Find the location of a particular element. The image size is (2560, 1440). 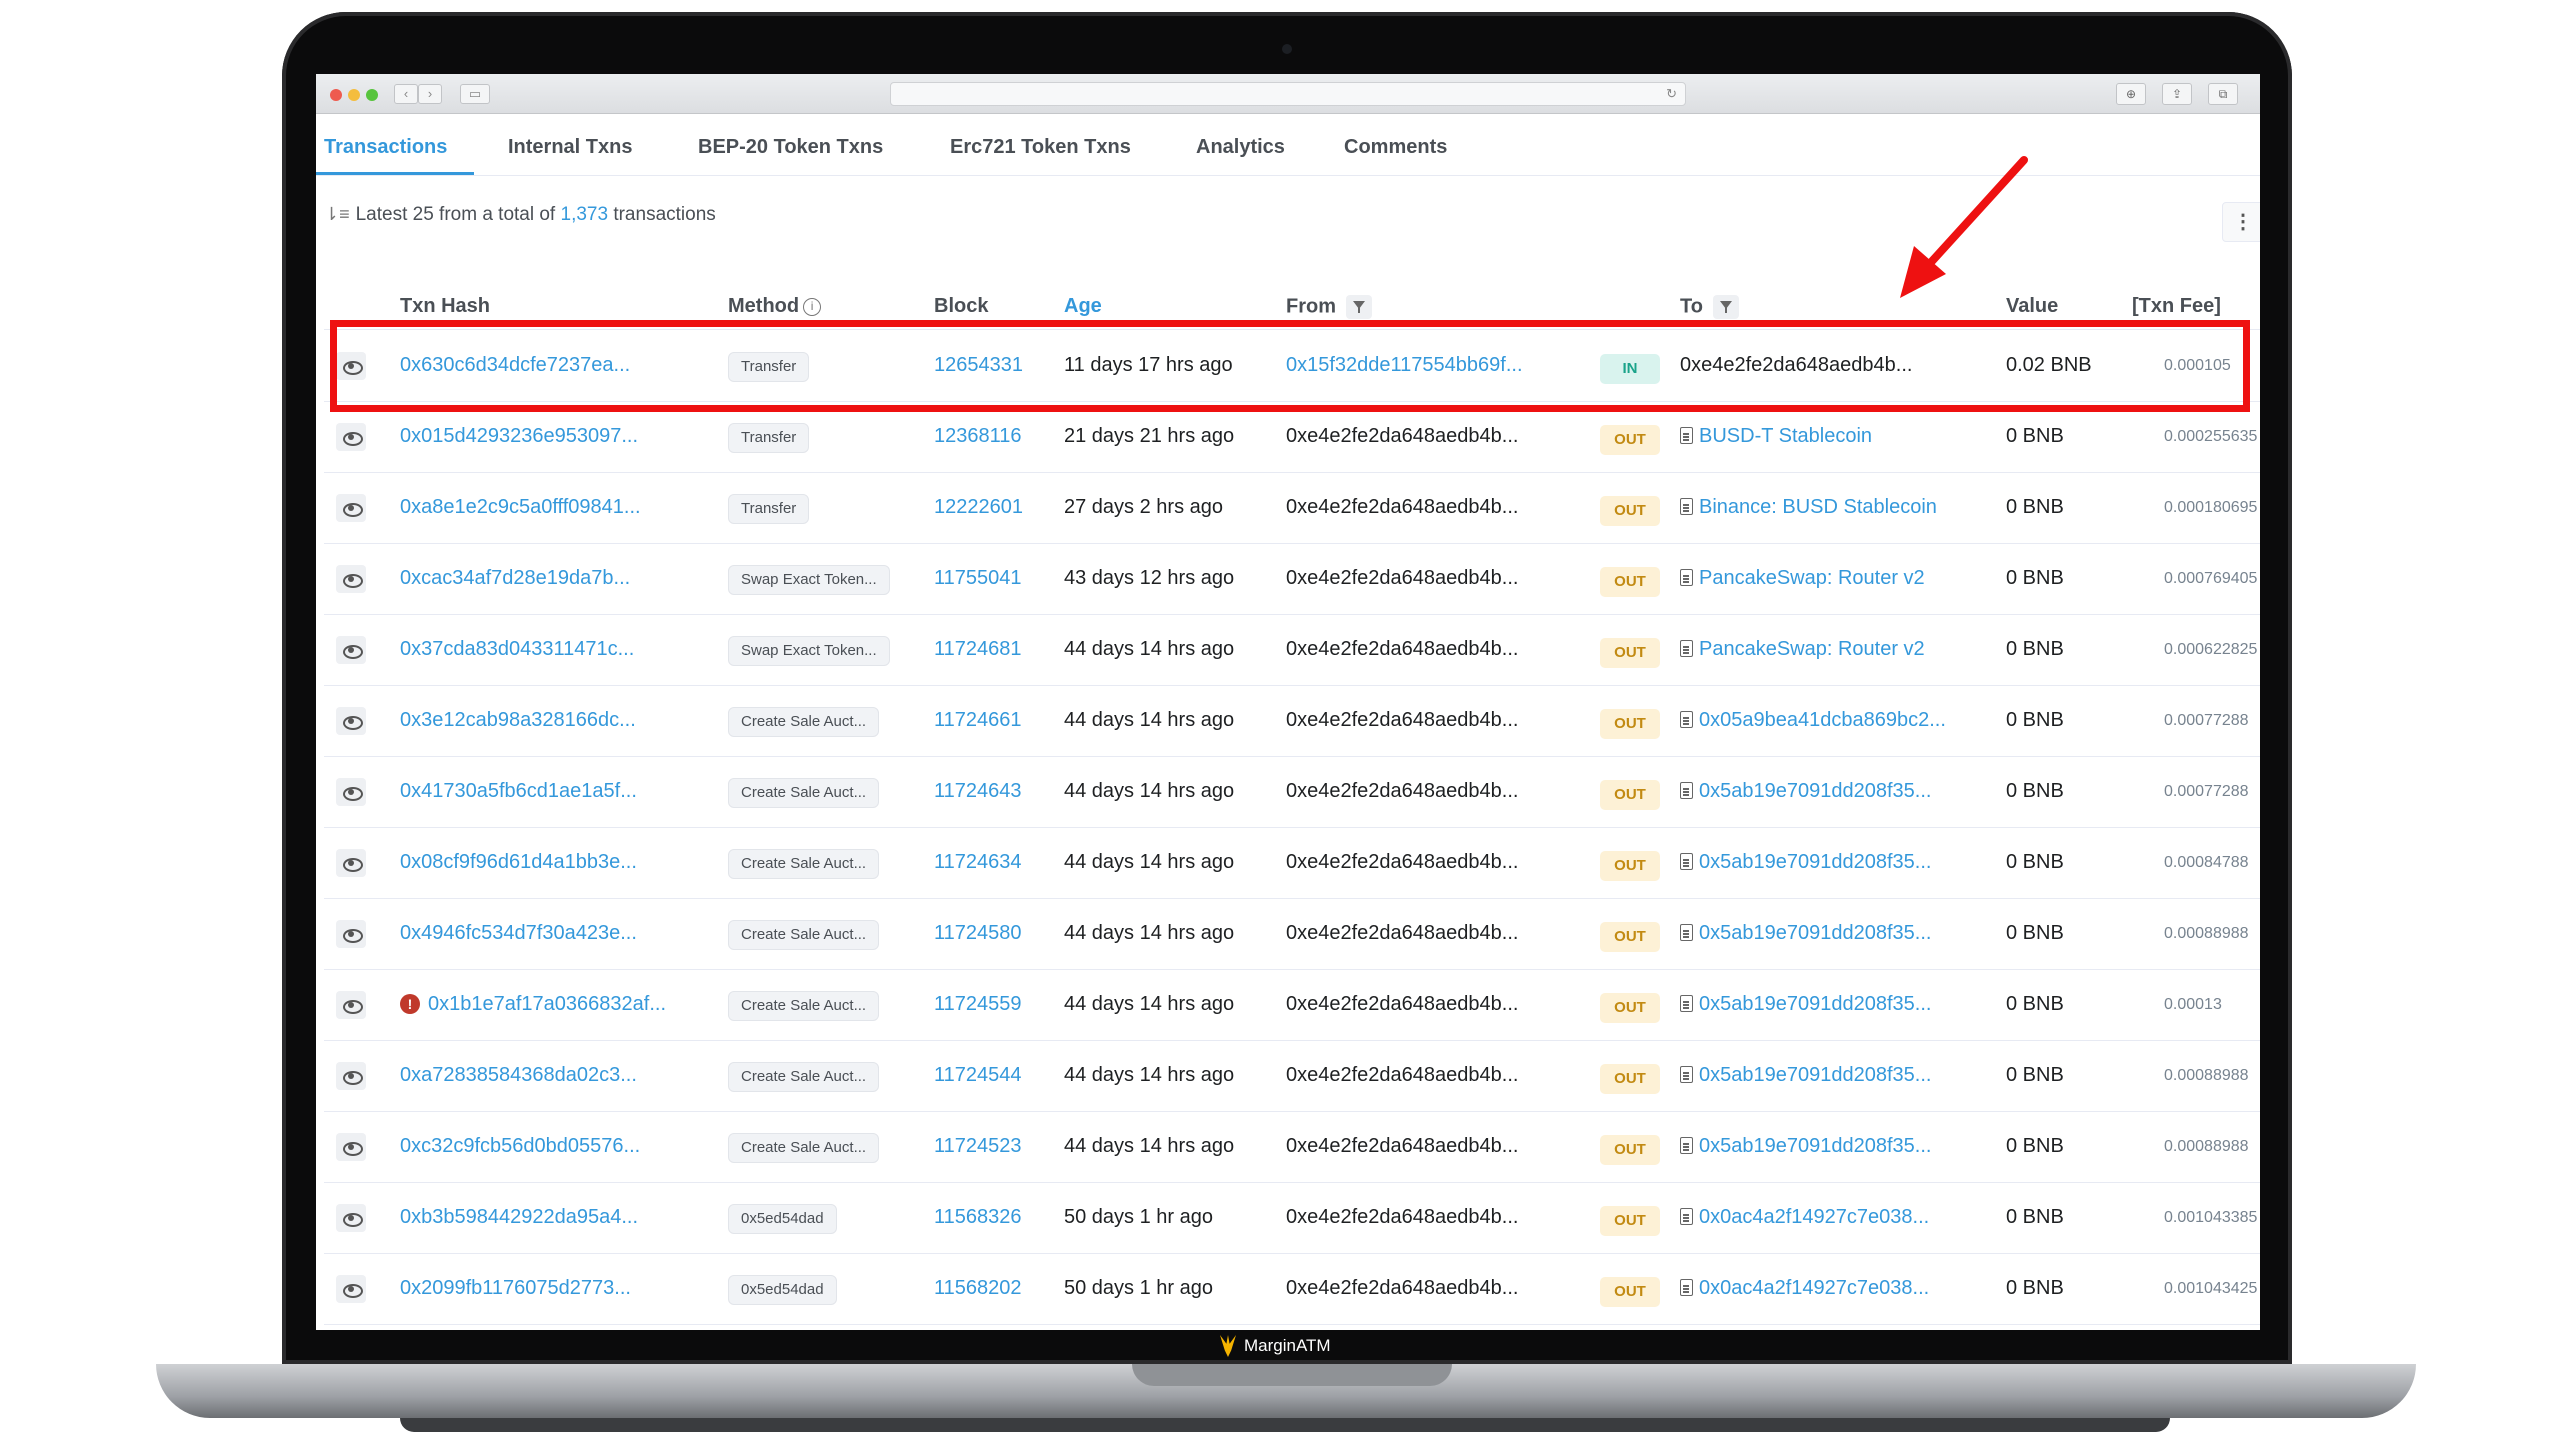

direction-badge: OUT is located at coordinates (1630, 866).